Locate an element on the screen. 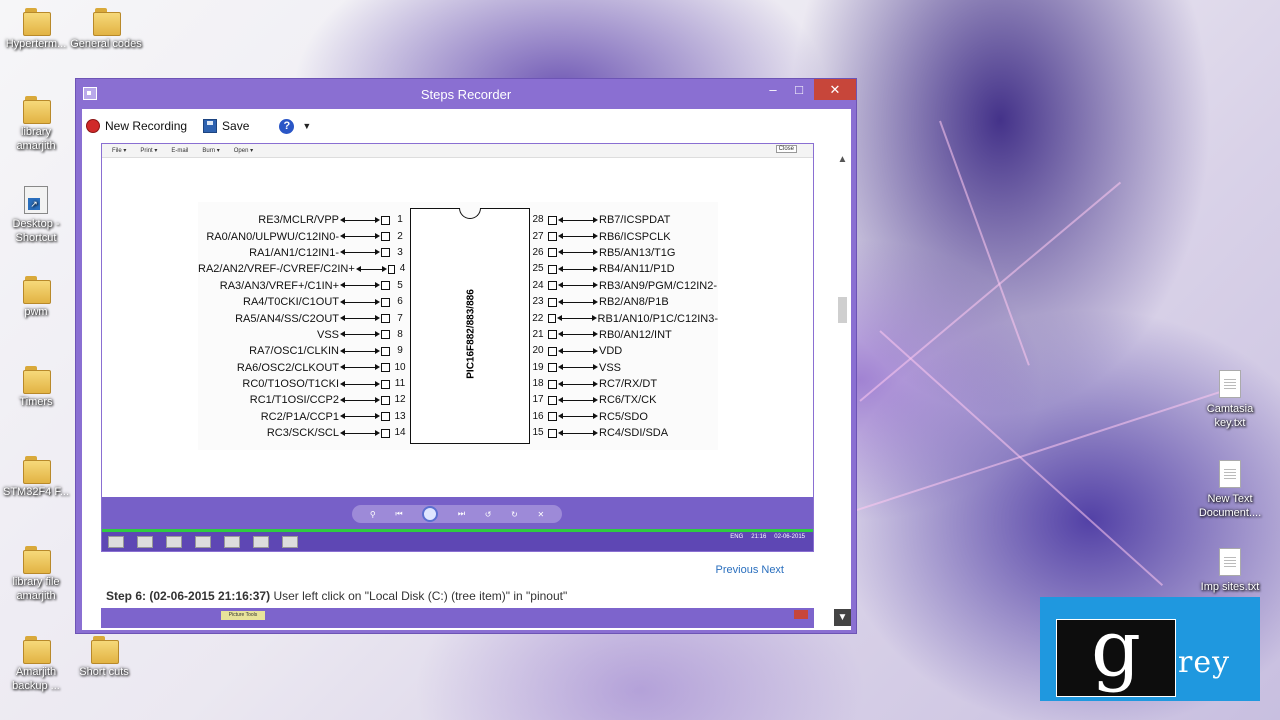  pin-row: RC0/T1OSO/T1CKI 11 is located at coordinates (304, 384).